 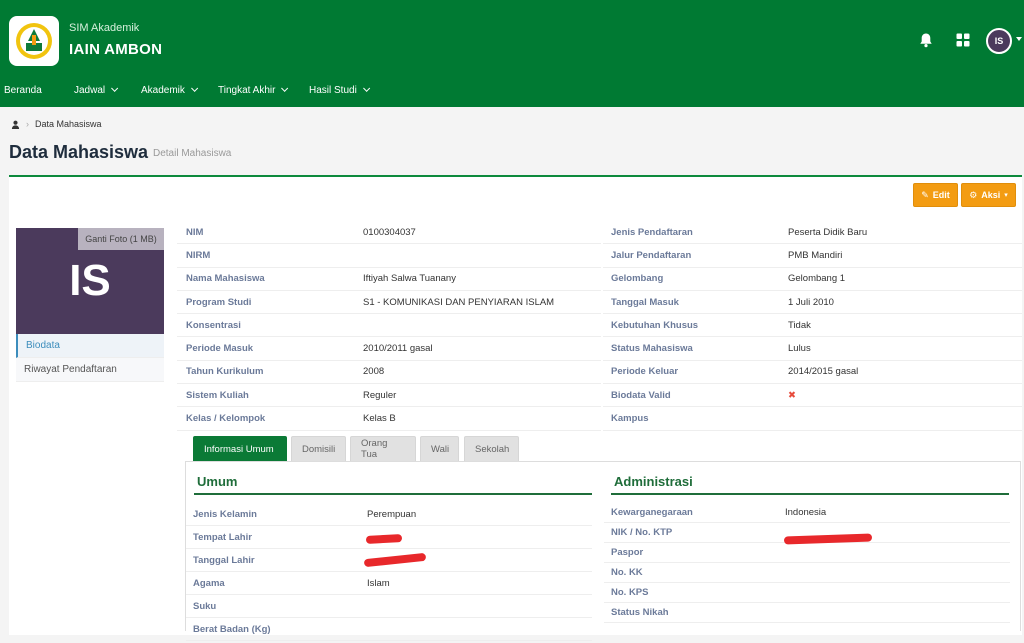 What do you see at coordinates (225, 514) in the screenshot?
I see `info-label: Jenis Kelamin` at bounding box center [225, 514].